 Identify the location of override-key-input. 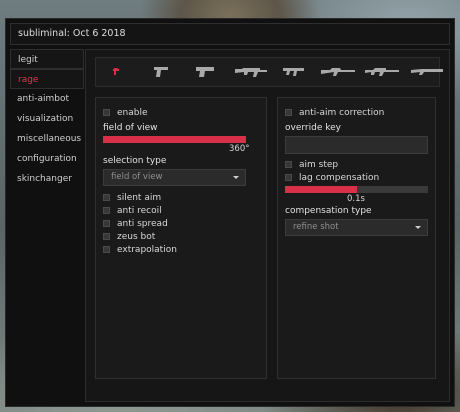
(356, 145).